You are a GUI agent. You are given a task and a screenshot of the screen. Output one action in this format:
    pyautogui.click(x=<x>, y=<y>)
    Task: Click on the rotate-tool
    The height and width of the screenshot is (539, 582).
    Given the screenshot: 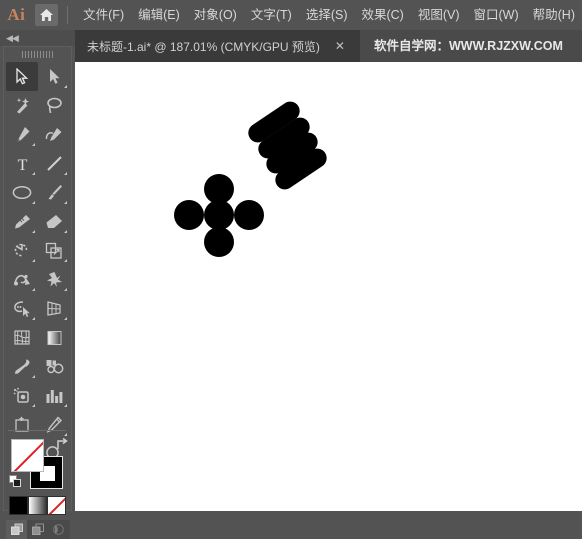 What is the action you would take?
    pyautogui.click(x=22, y=250)
    